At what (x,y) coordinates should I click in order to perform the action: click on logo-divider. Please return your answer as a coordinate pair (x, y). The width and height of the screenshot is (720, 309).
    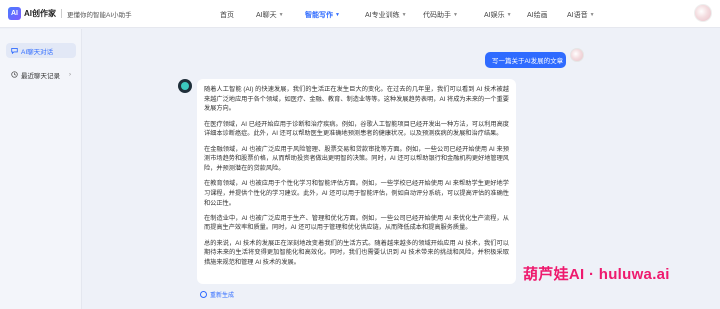
    Looking at the image, I should click on (61, 13).